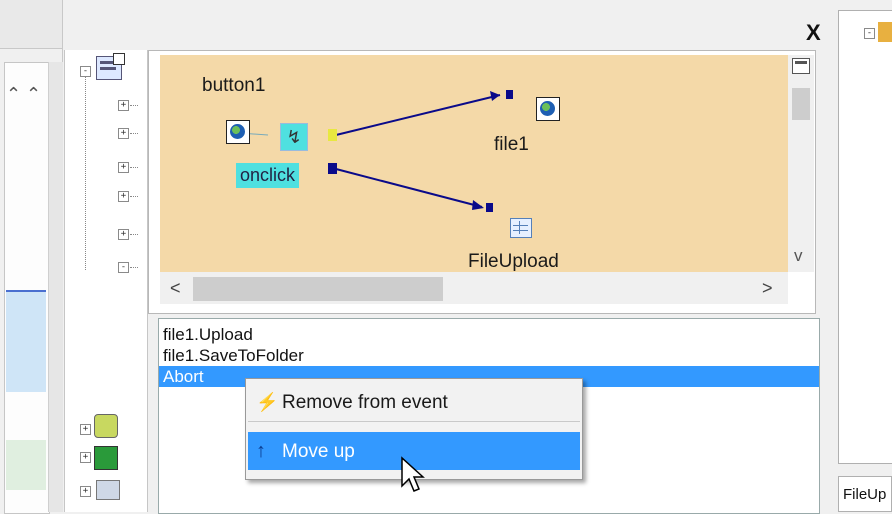 The height and width of the screenshot is (514, 892). What do you see at coordinates (106, 458) in the screenshot?
I see `page-icon` at bounding box center [106, 458].